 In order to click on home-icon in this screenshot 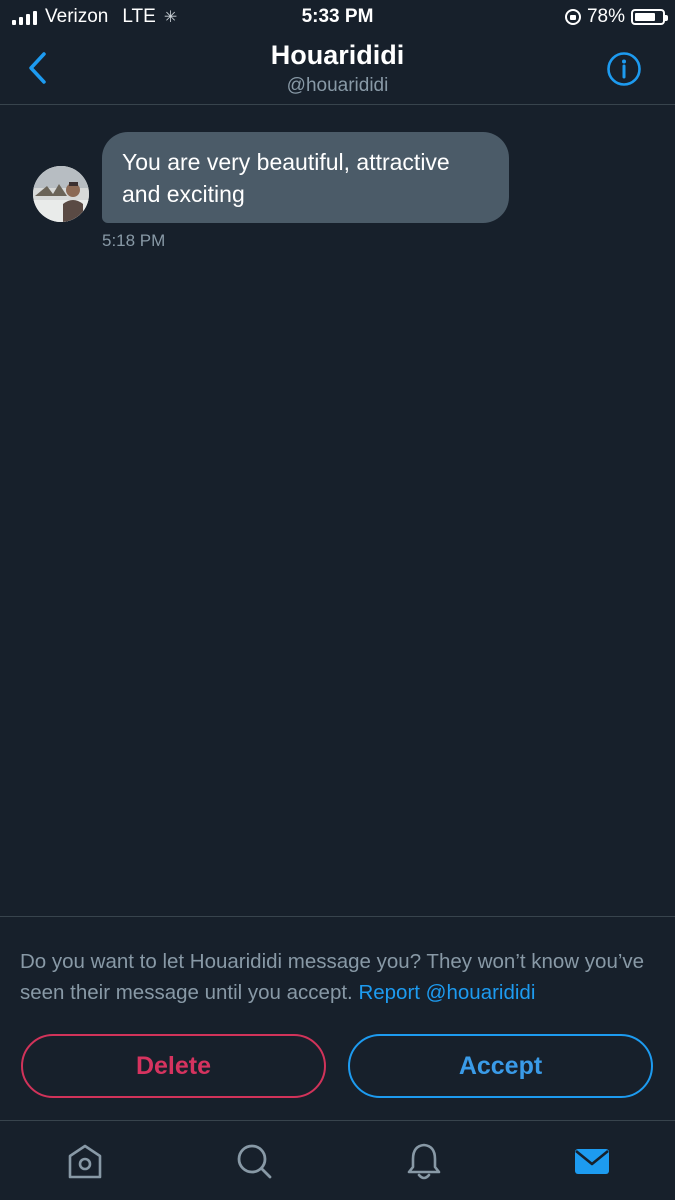, I will do `click(85, 1161)`.